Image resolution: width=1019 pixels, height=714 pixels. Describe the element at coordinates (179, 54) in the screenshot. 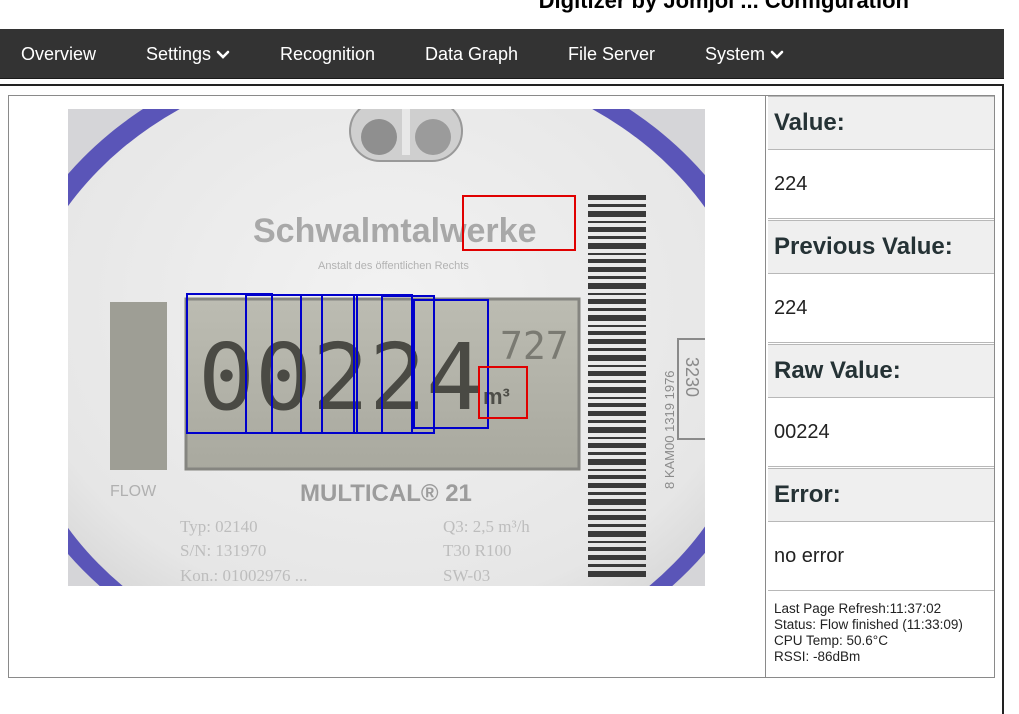

I see `nav-settings-label: Settings` at that location.